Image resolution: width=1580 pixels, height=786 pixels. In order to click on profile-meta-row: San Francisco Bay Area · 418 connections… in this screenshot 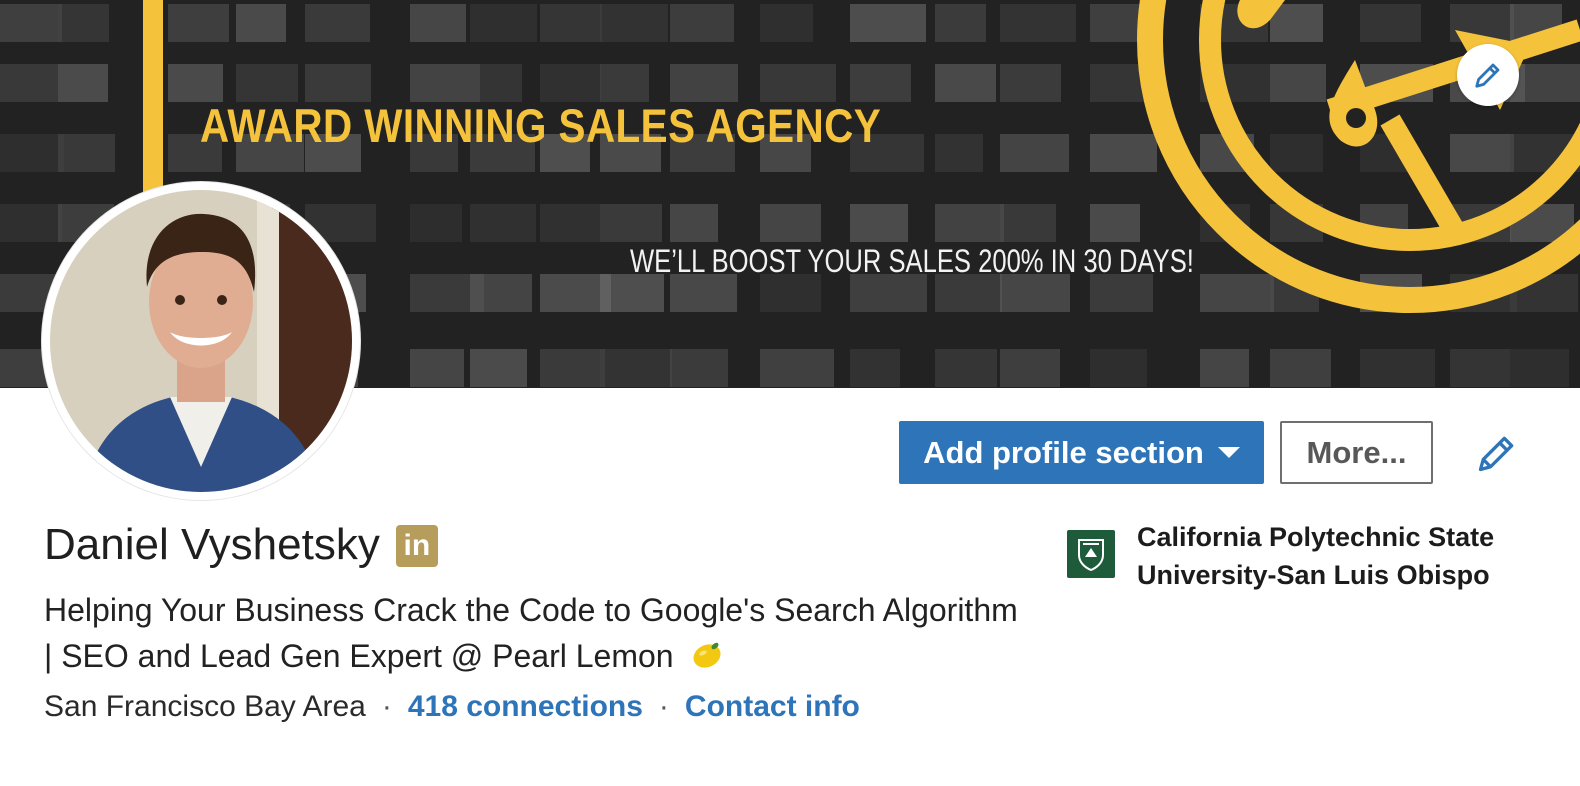, I will do `click(452, 707)`.